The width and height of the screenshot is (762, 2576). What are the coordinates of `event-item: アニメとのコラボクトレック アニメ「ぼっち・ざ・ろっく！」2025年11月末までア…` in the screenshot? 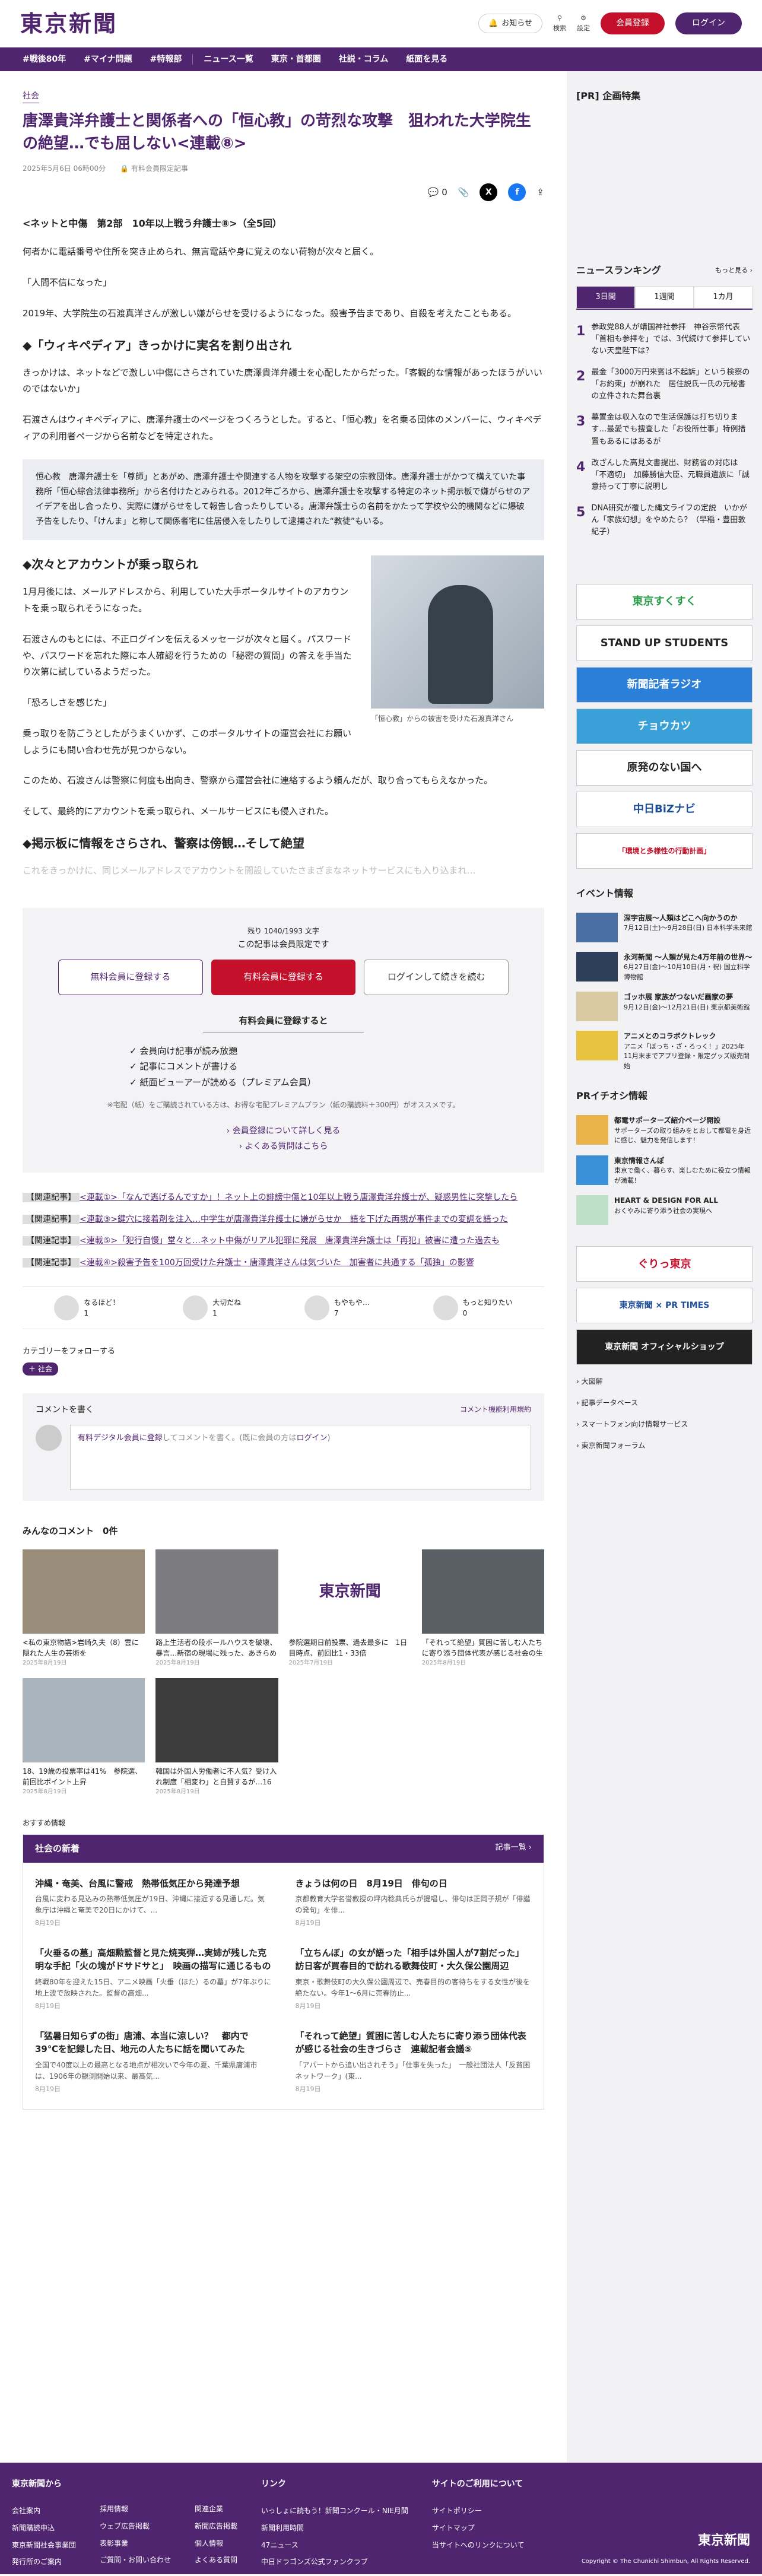 It's located at (664, 1051).